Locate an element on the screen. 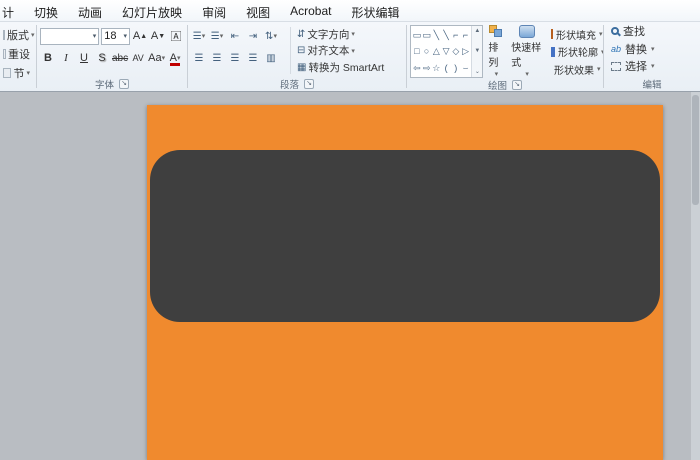 Image resolution: width=700 pixels, height=460 pixels. group-editing: 查找 ab 替换 ▾ 选择 ▾ 编辑 is located at coordinates (652, 56).